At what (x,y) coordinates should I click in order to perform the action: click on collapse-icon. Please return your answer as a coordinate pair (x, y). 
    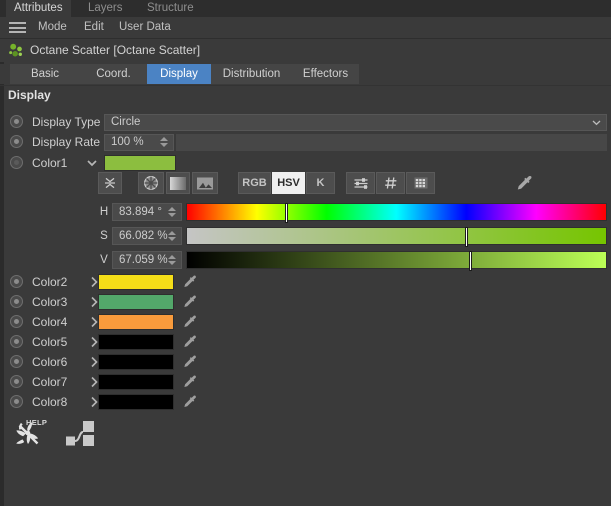
    Looking at the image, I should click on (110, 183).